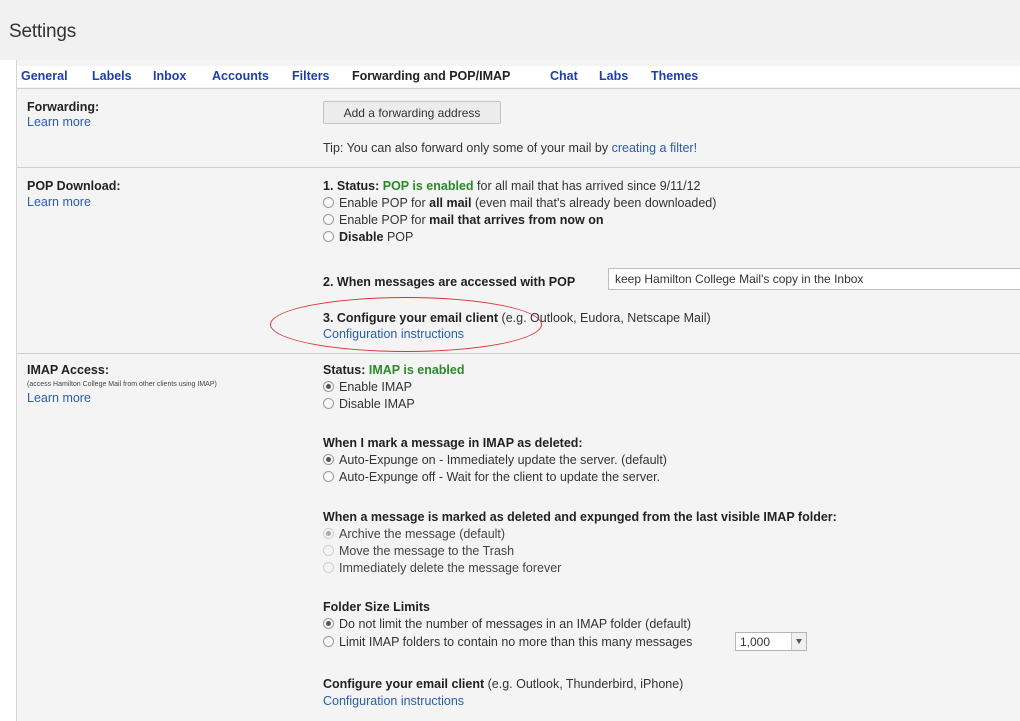 The width and height of the screenshot is (1020, 721). I want to click on delete-forever-option: Immediately delete the message forever, so click(442, 568).